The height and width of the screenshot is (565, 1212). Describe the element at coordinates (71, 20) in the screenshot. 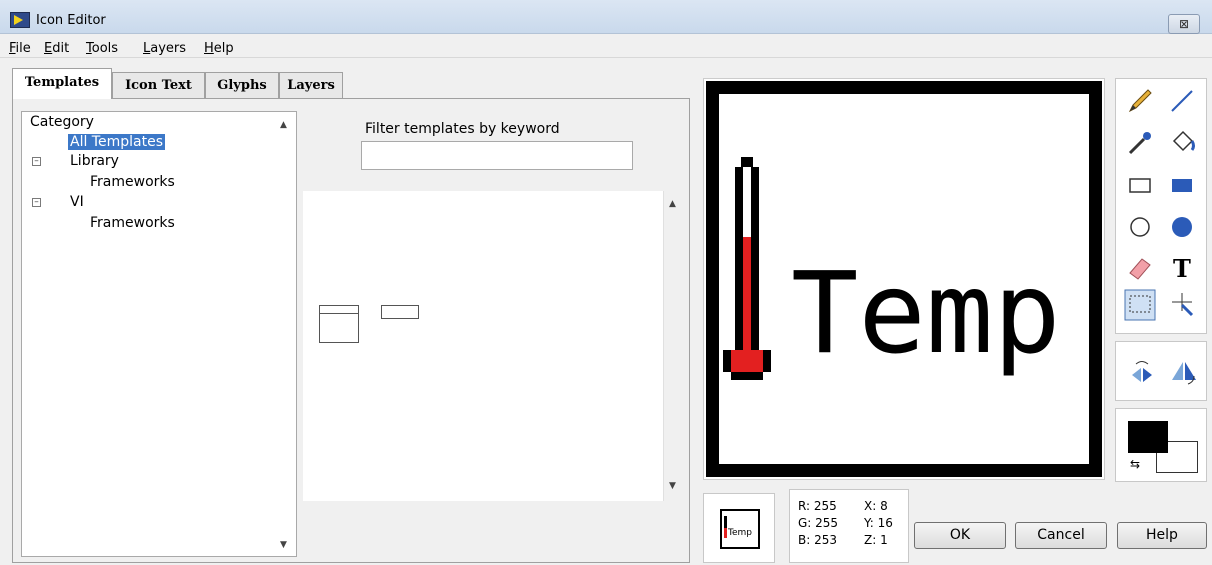

I see `window-title: Icon Editor` at that location.